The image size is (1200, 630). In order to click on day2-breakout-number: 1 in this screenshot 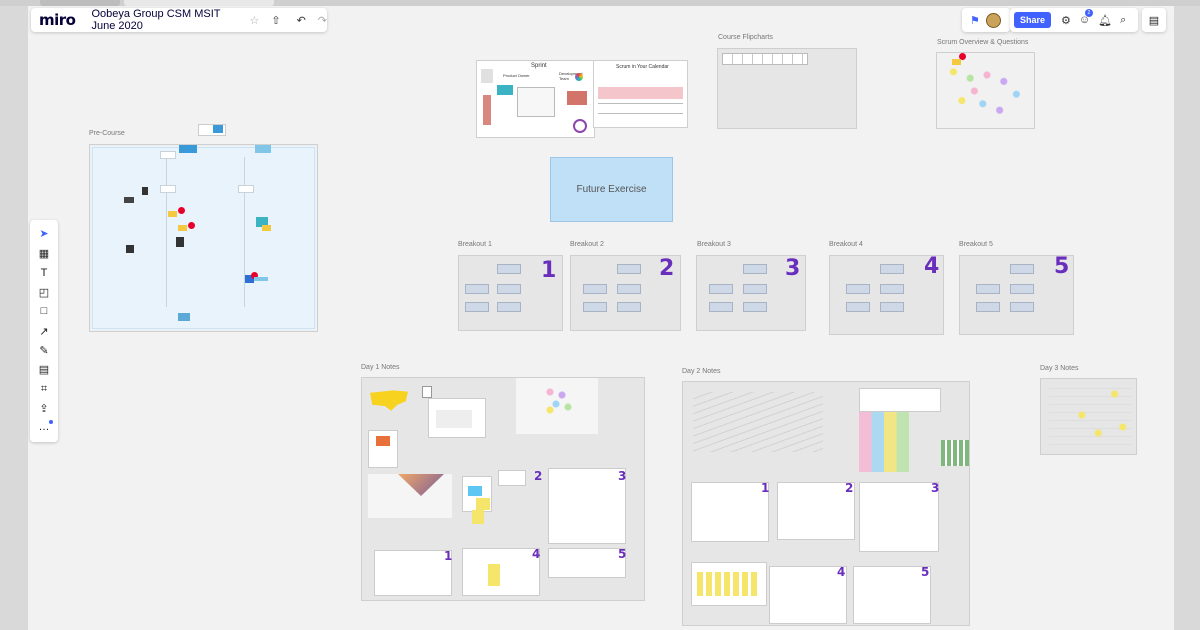, I will do `click(765, 488)`.